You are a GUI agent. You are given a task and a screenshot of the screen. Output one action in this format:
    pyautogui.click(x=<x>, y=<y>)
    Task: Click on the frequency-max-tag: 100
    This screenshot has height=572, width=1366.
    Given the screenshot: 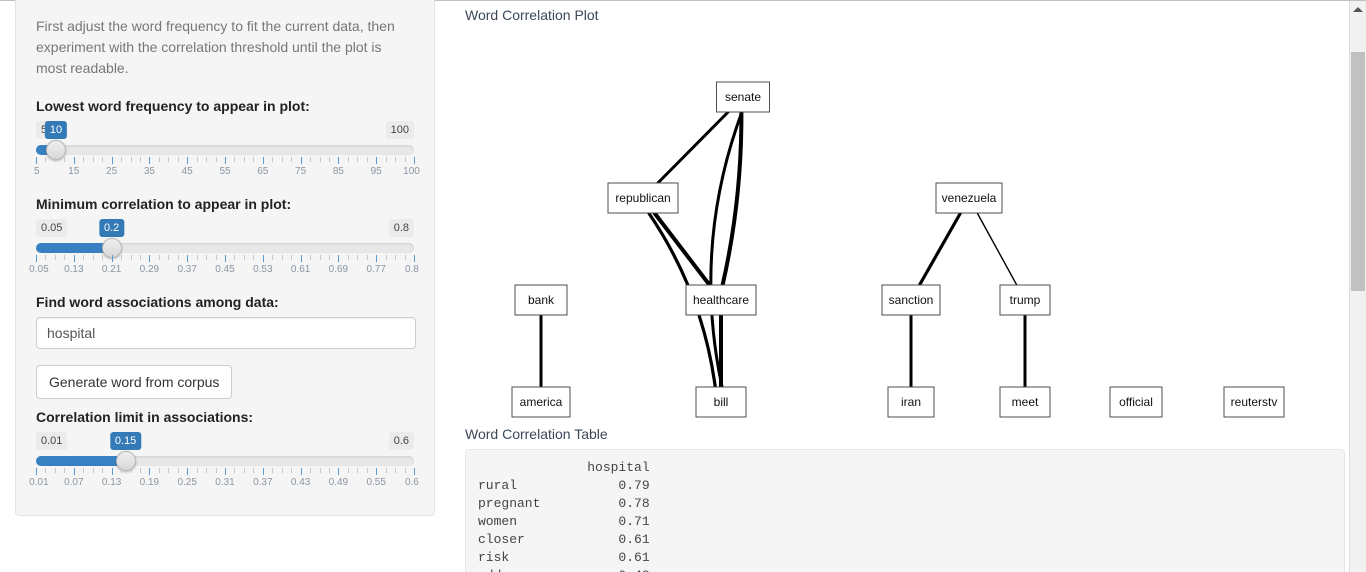 What is the action you would take?
    pyautogui.click(x=399, y=130)
    